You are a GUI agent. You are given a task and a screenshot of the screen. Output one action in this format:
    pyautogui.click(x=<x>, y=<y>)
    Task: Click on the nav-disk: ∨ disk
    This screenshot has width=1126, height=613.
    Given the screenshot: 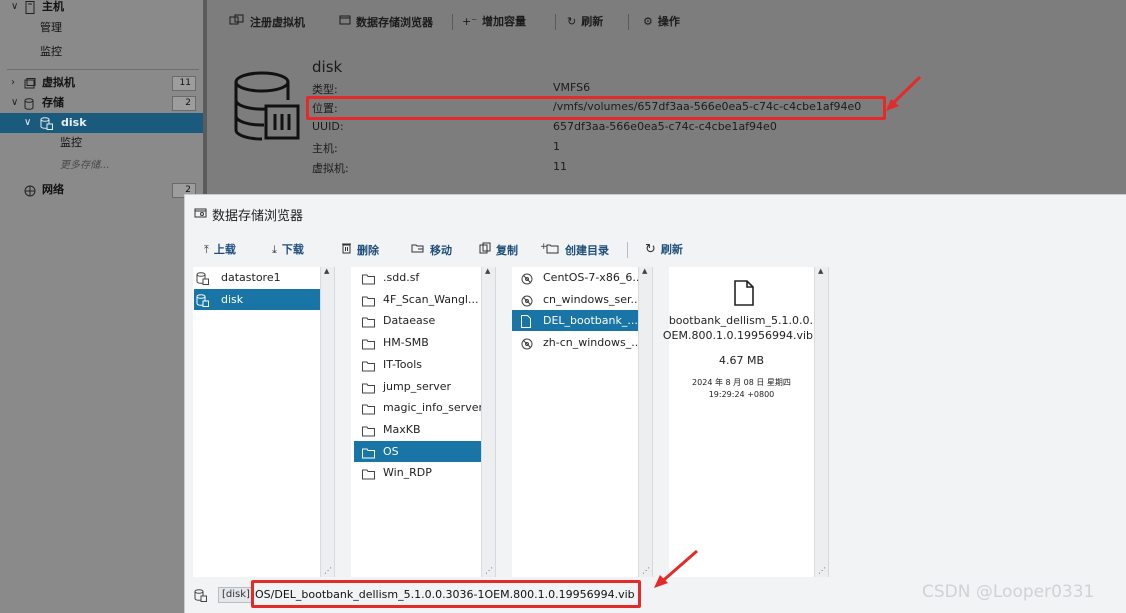 What is the action you would take?
    pyautogui.click(x=101, y=123)
    